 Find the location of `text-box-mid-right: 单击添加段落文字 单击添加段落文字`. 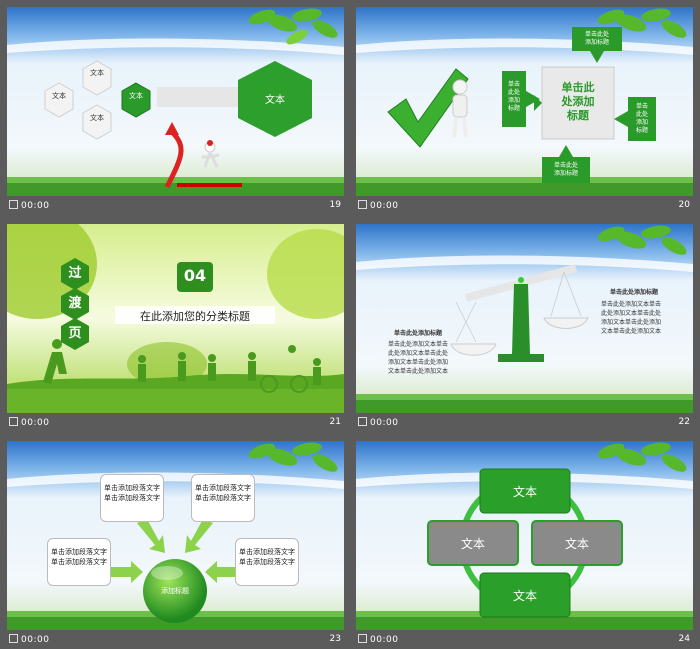

text-box-mid-right: 单击添加段落文字 单击添加段落文字 is located at coordinates (267, 562).